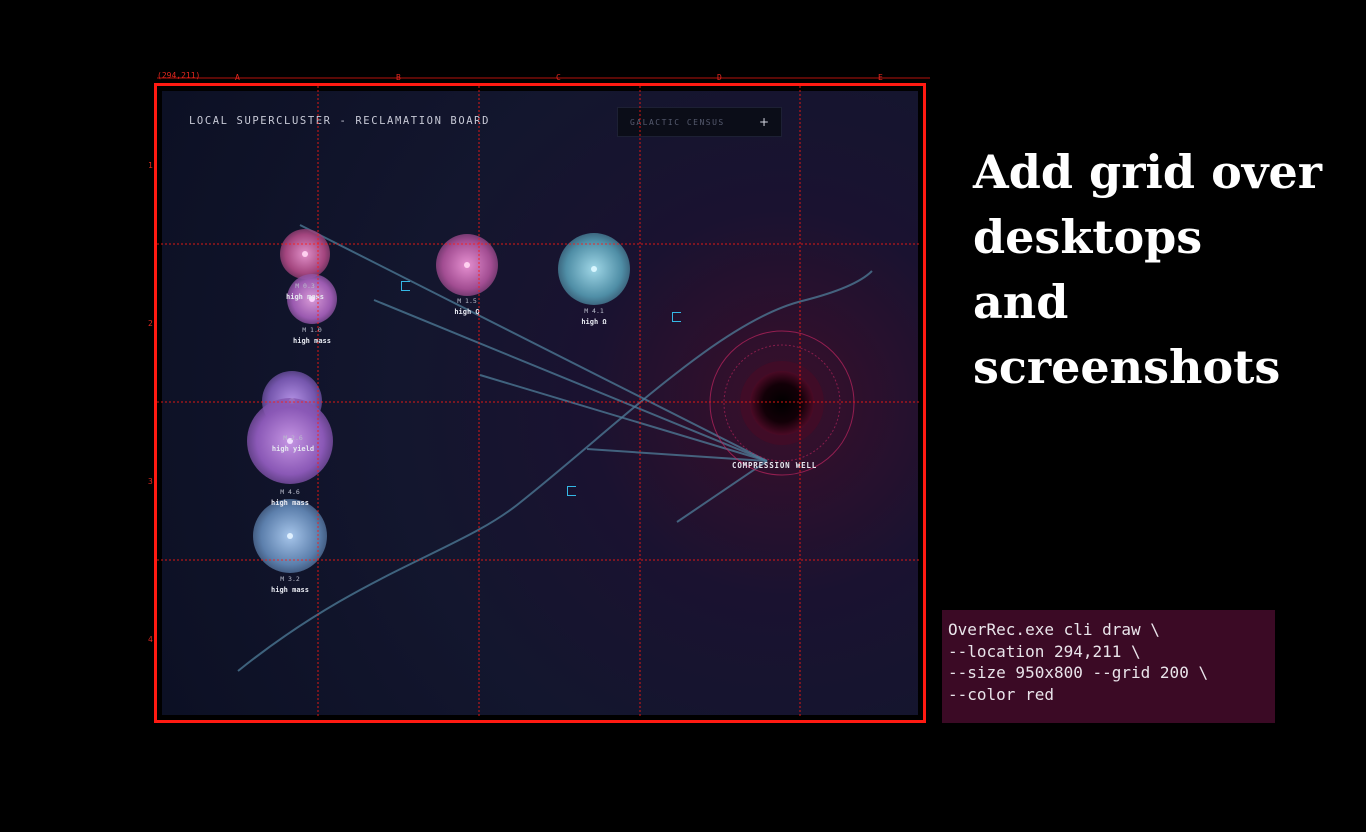 The image size is (1366, 832). What do you see at coordinates (1147, 172) in the screenshot?
I see `headline-line: Add grid over` at bounding box center [1147, 172].